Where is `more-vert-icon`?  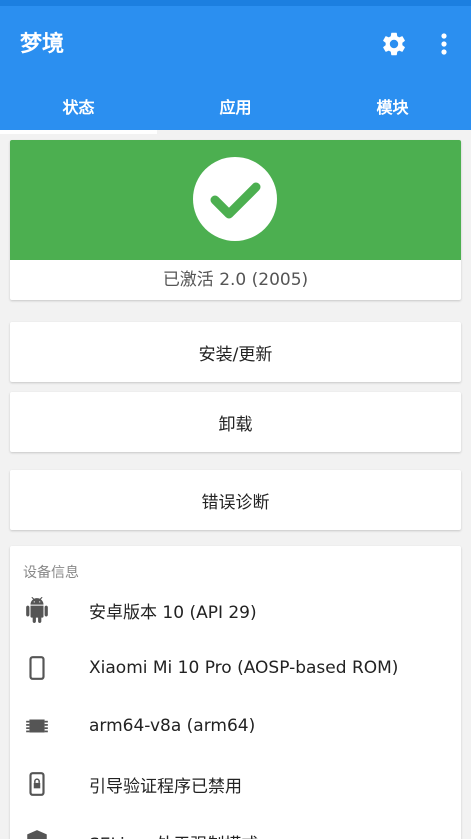 more-vert-icon is located at coordinates (444, 44).